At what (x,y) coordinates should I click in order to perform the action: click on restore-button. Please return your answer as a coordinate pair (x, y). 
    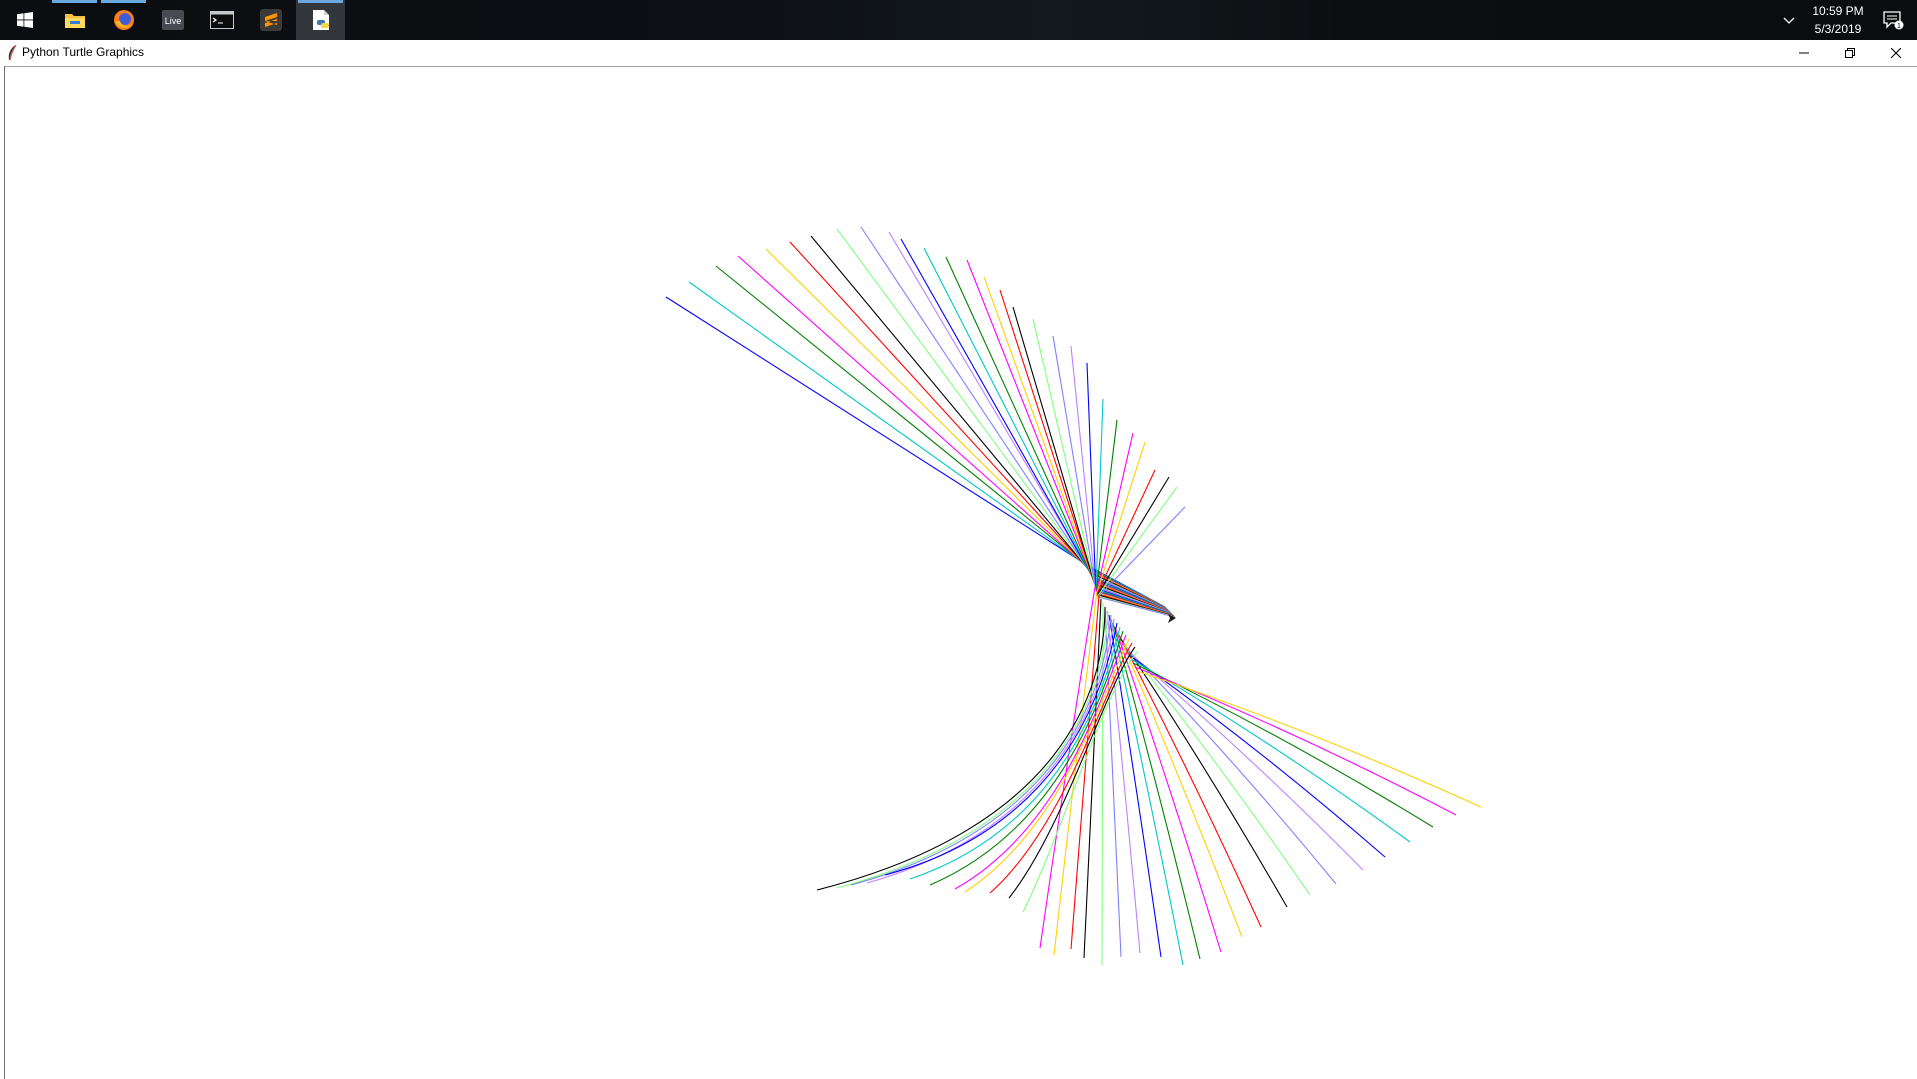
    Looking at the image, I should click on (1850, 53).